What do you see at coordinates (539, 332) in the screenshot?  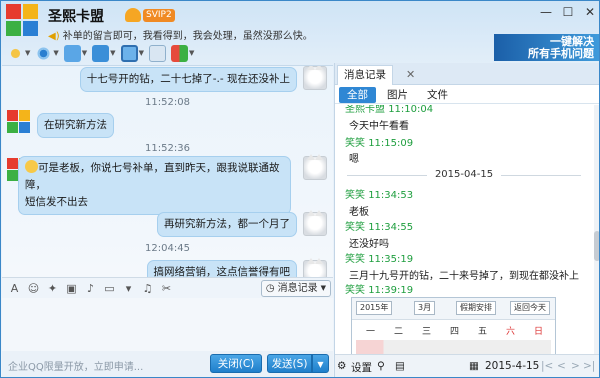 I see `weekday-label: 日` at bounding box center [539, 332].